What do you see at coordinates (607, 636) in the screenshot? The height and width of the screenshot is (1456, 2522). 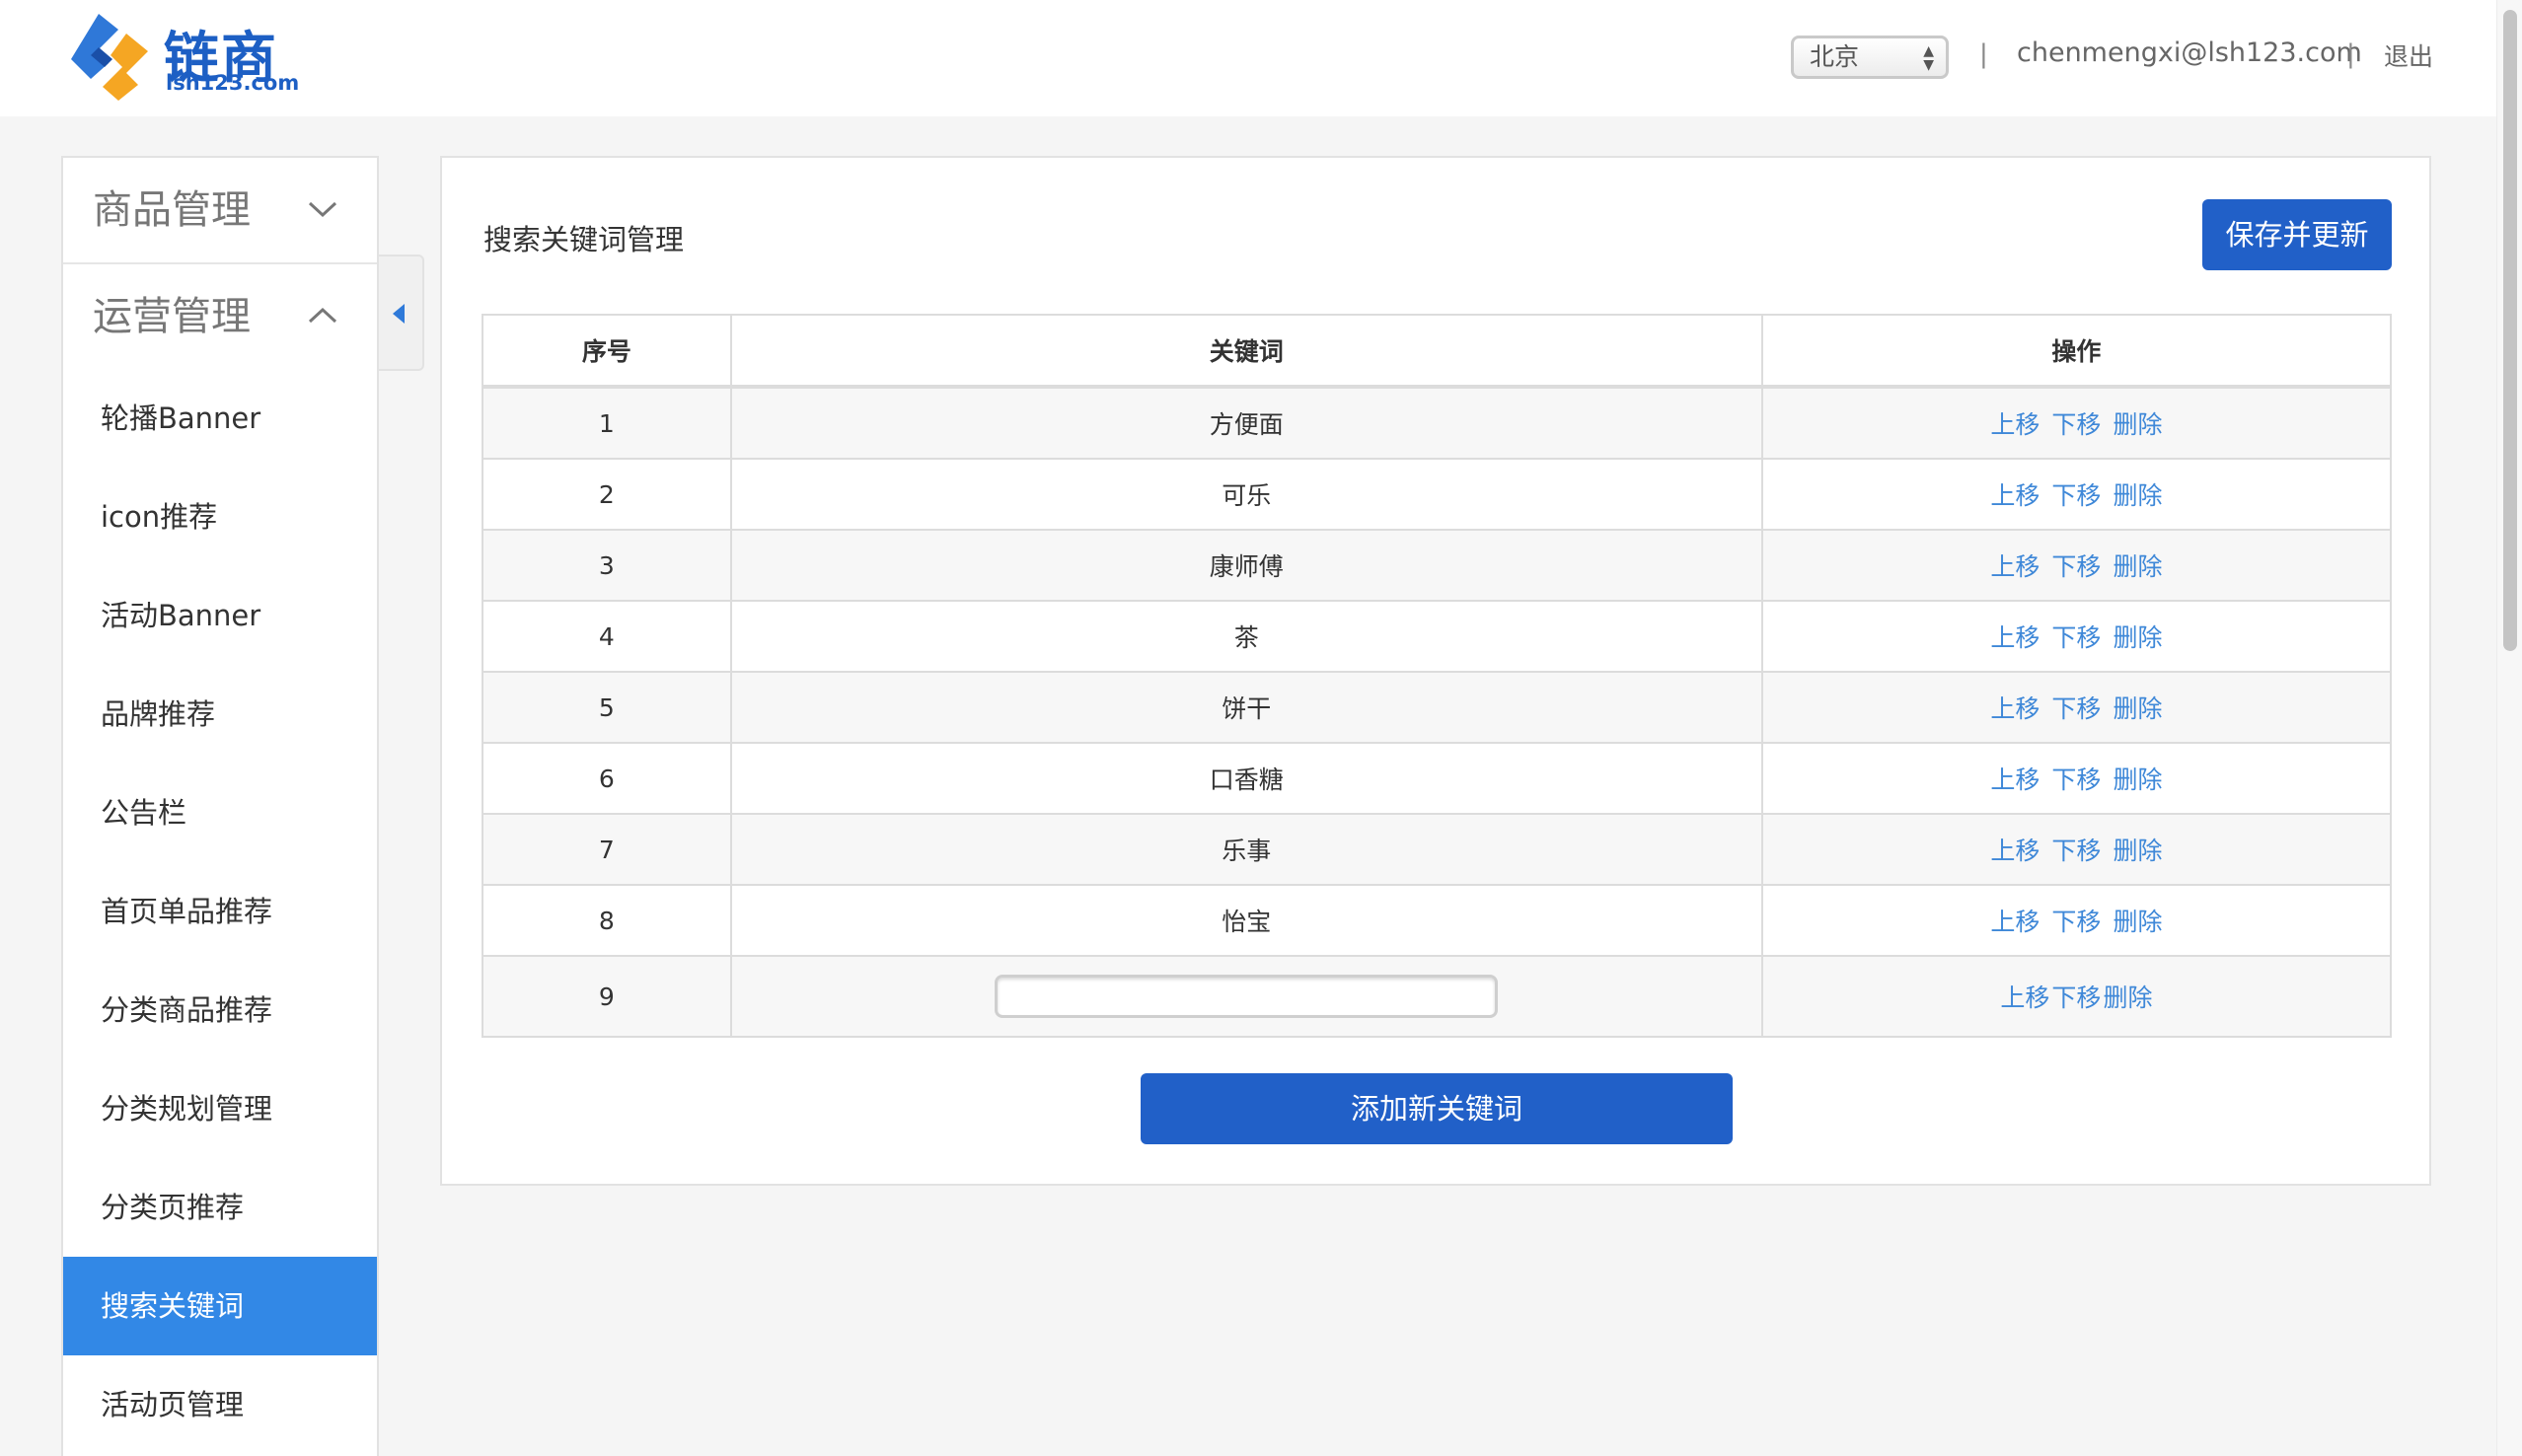 I see `row-index: 4` at bounding box center [607, 636].